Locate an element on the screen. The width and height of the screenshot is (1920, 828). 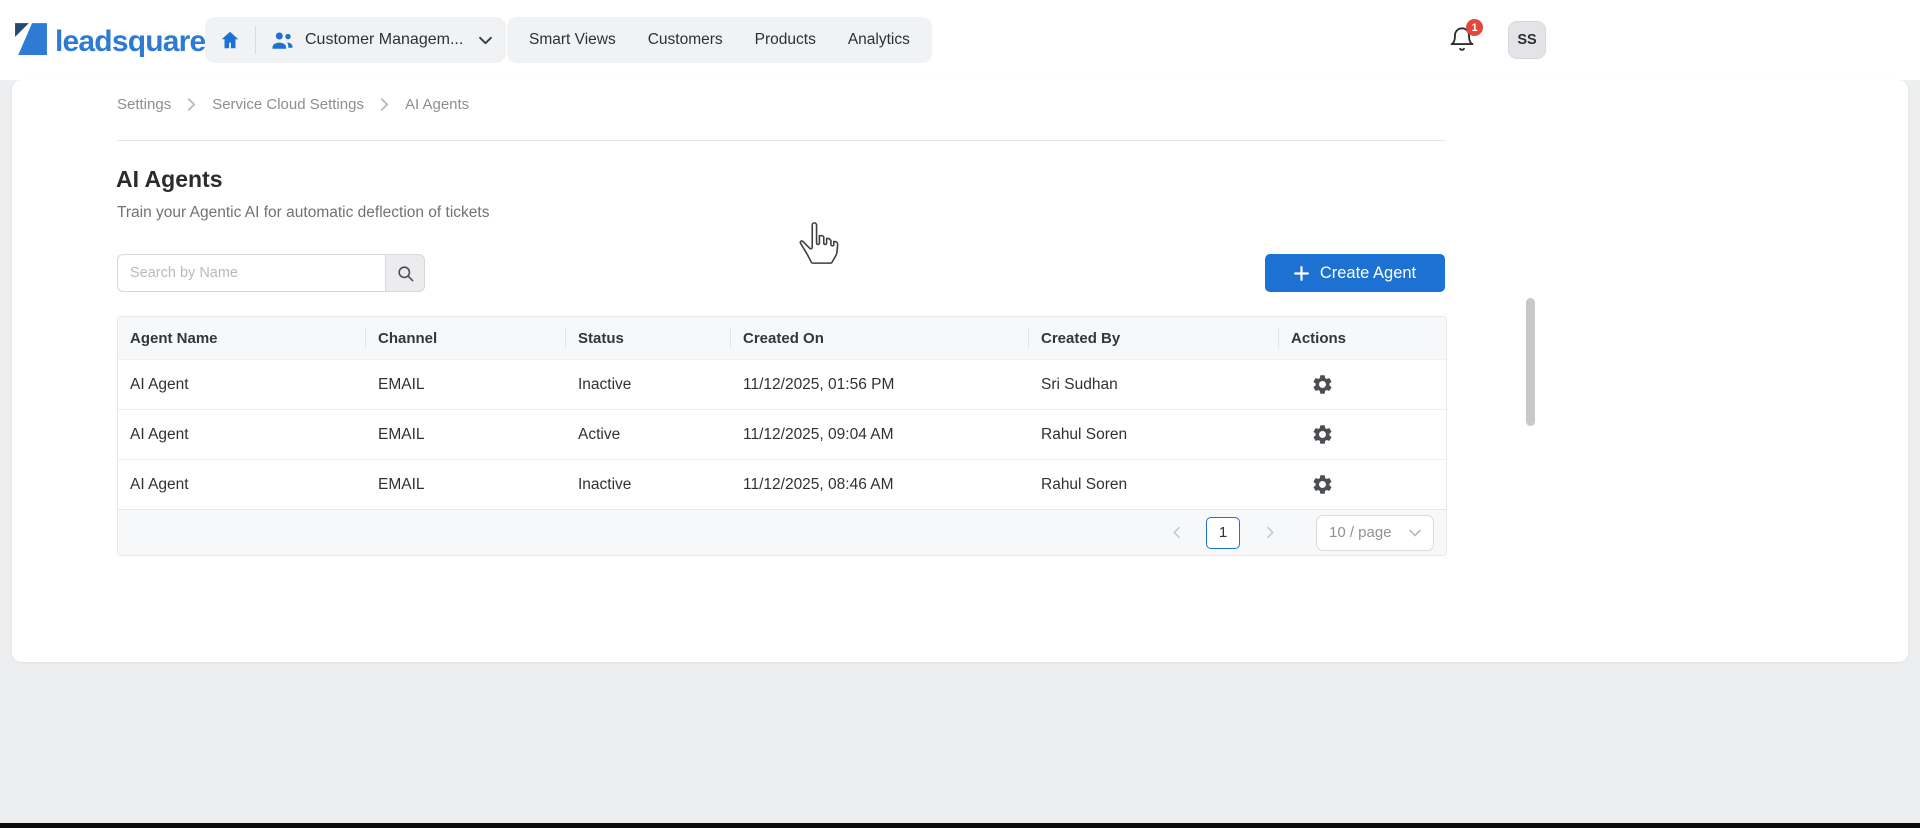
breadcrumb-settings: Settings is located at coordinates (144, 104).